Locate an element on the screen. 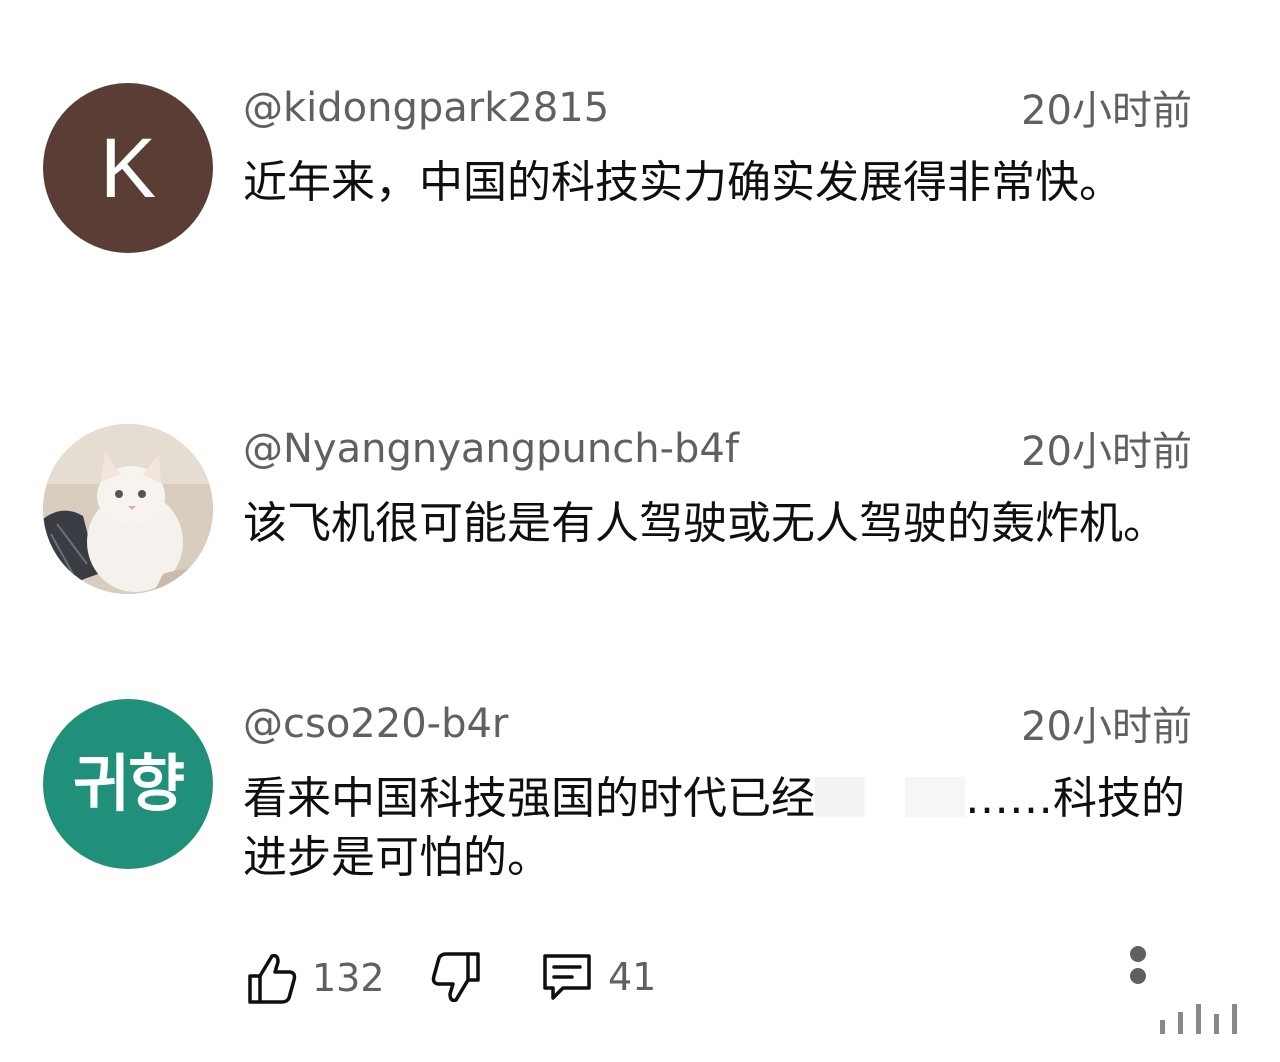 The height and width of the screenshot is (1062, 1280). avatar: K is located at coordinates (128, 168).